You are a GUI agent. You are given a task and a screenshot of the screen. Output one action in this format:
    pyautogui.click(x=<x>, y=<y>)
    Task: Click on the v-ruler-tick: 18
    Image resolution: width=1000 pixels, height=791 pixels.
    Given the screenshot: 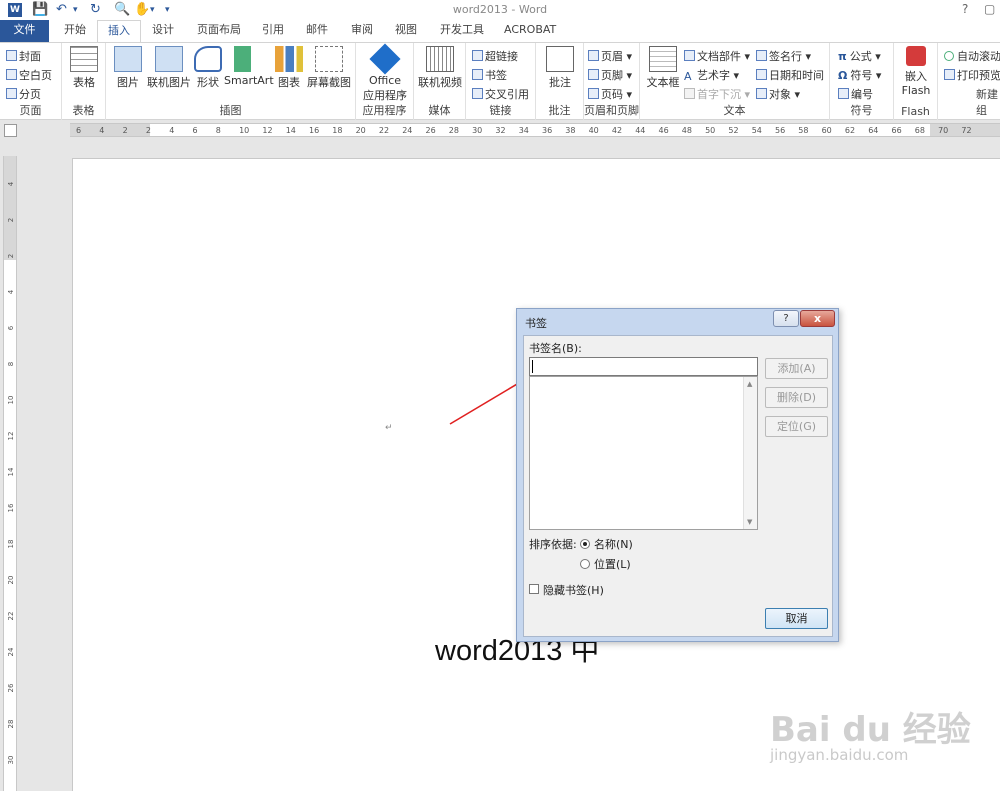 What is the action you would take?
    pyautogui.click(x=11, y=544)
    